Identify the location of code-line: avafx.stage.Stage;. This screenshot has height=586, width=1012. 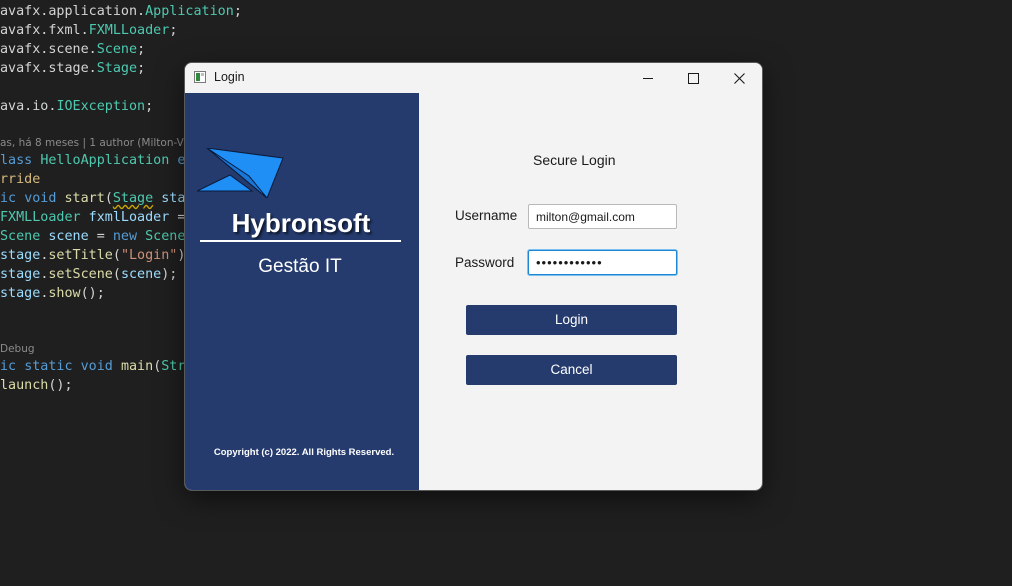
(72, 68).